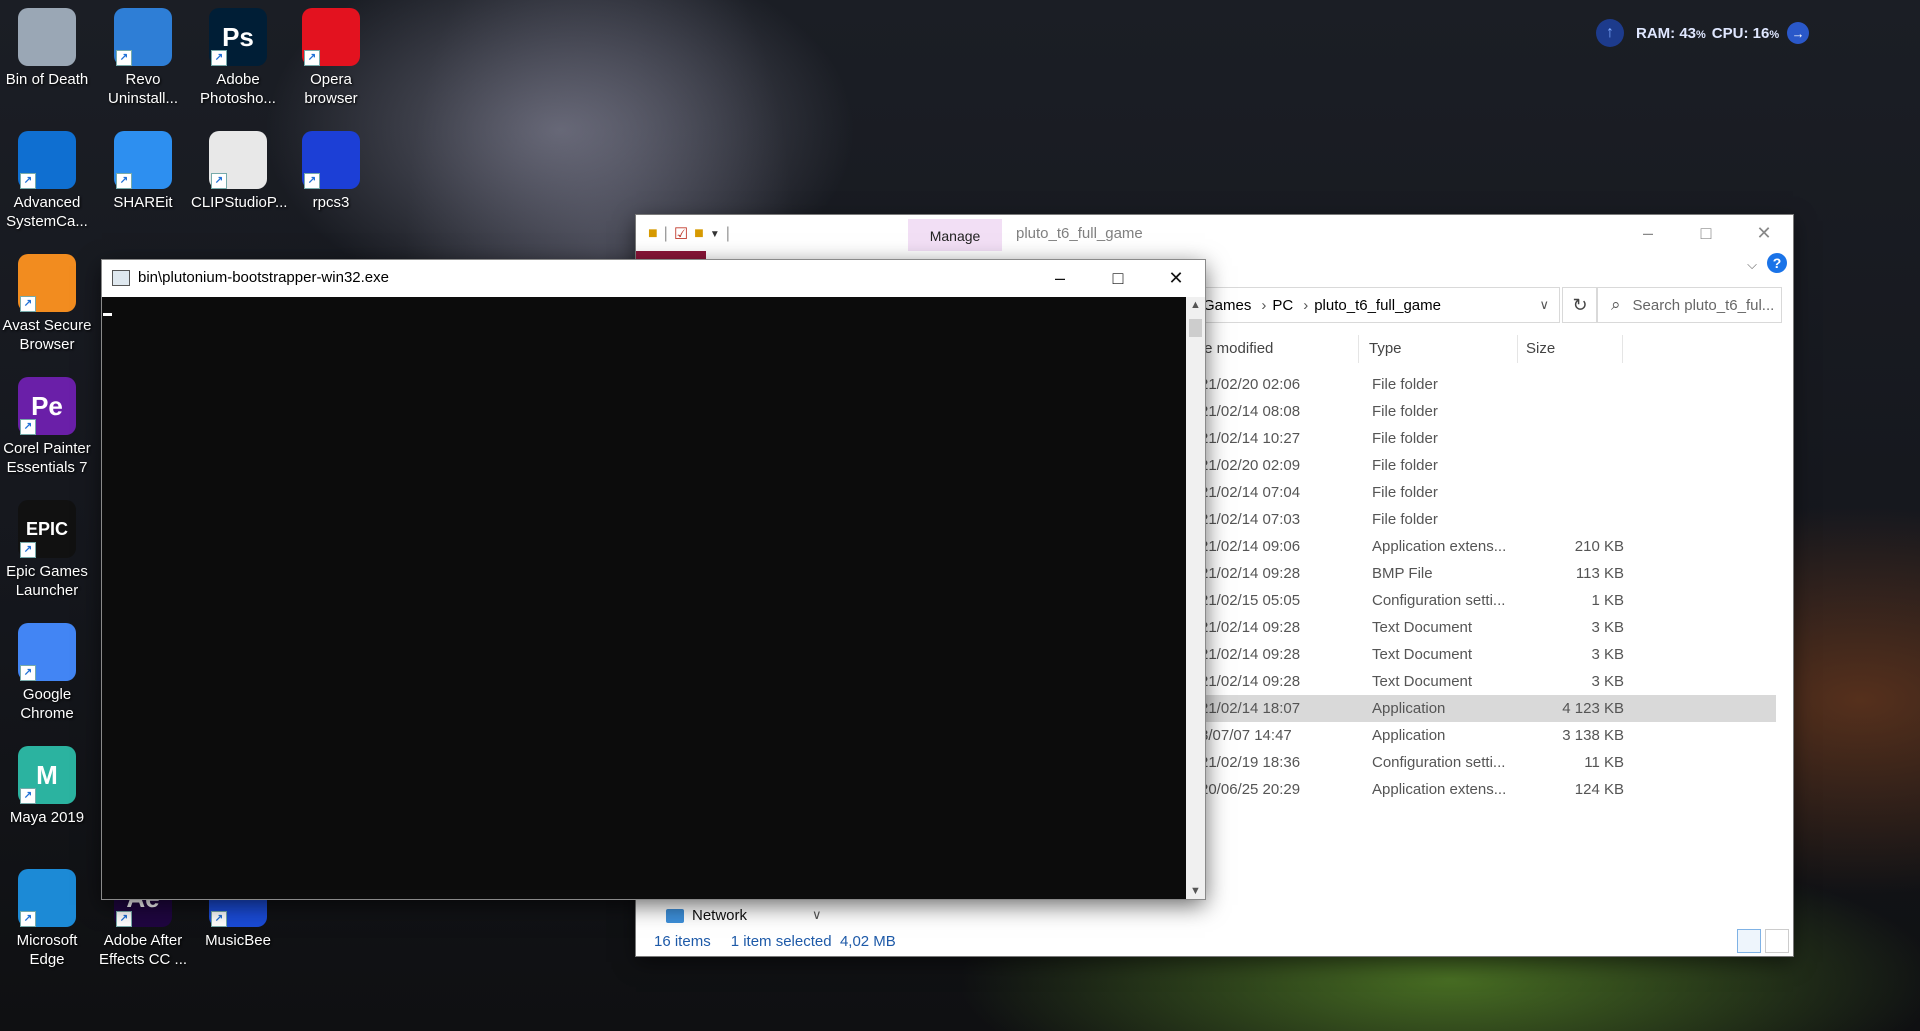 The height and width of the screenshot is (1031, 1920). I want to click on table-row: 21/02/20 02:09 File folder, so click(1486, 465).